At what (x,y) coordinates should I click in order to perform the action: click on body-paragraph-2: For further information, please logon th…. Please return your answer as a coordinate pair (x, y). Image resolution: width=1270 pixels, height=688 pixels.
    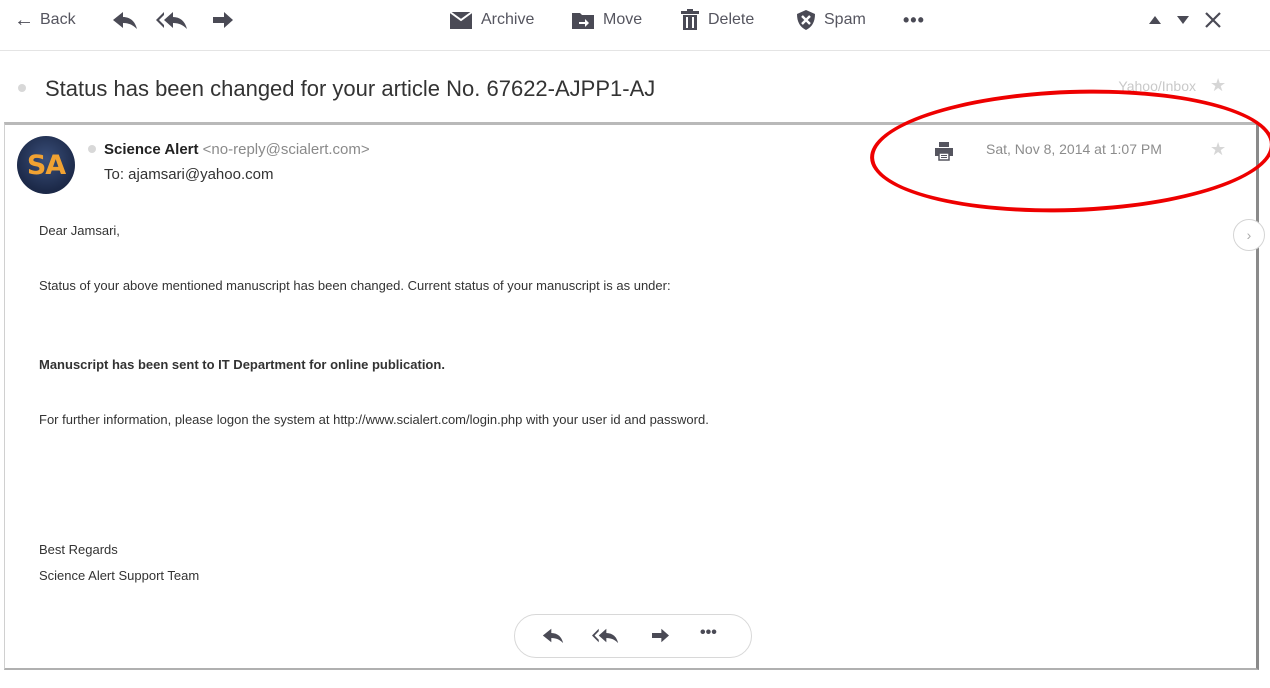
    Looking at the image, I should click on (374, 419).